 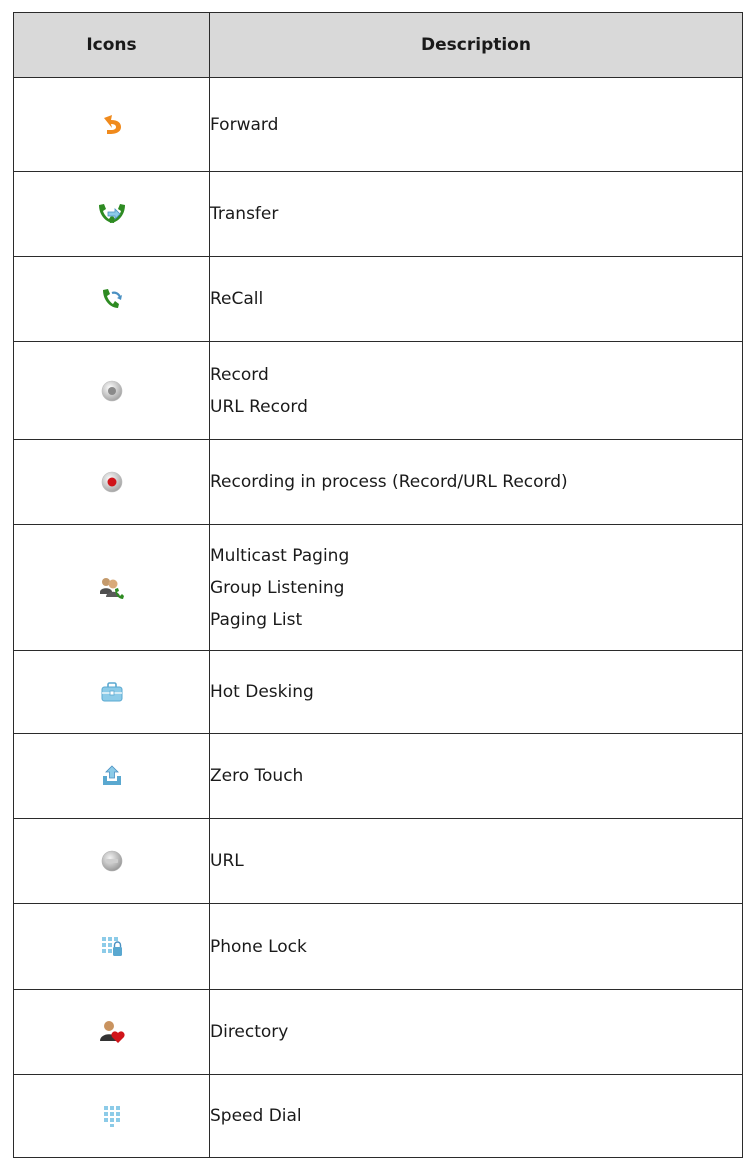 I want to click on table-row: Zero Touch, so click(x=378, y=776).